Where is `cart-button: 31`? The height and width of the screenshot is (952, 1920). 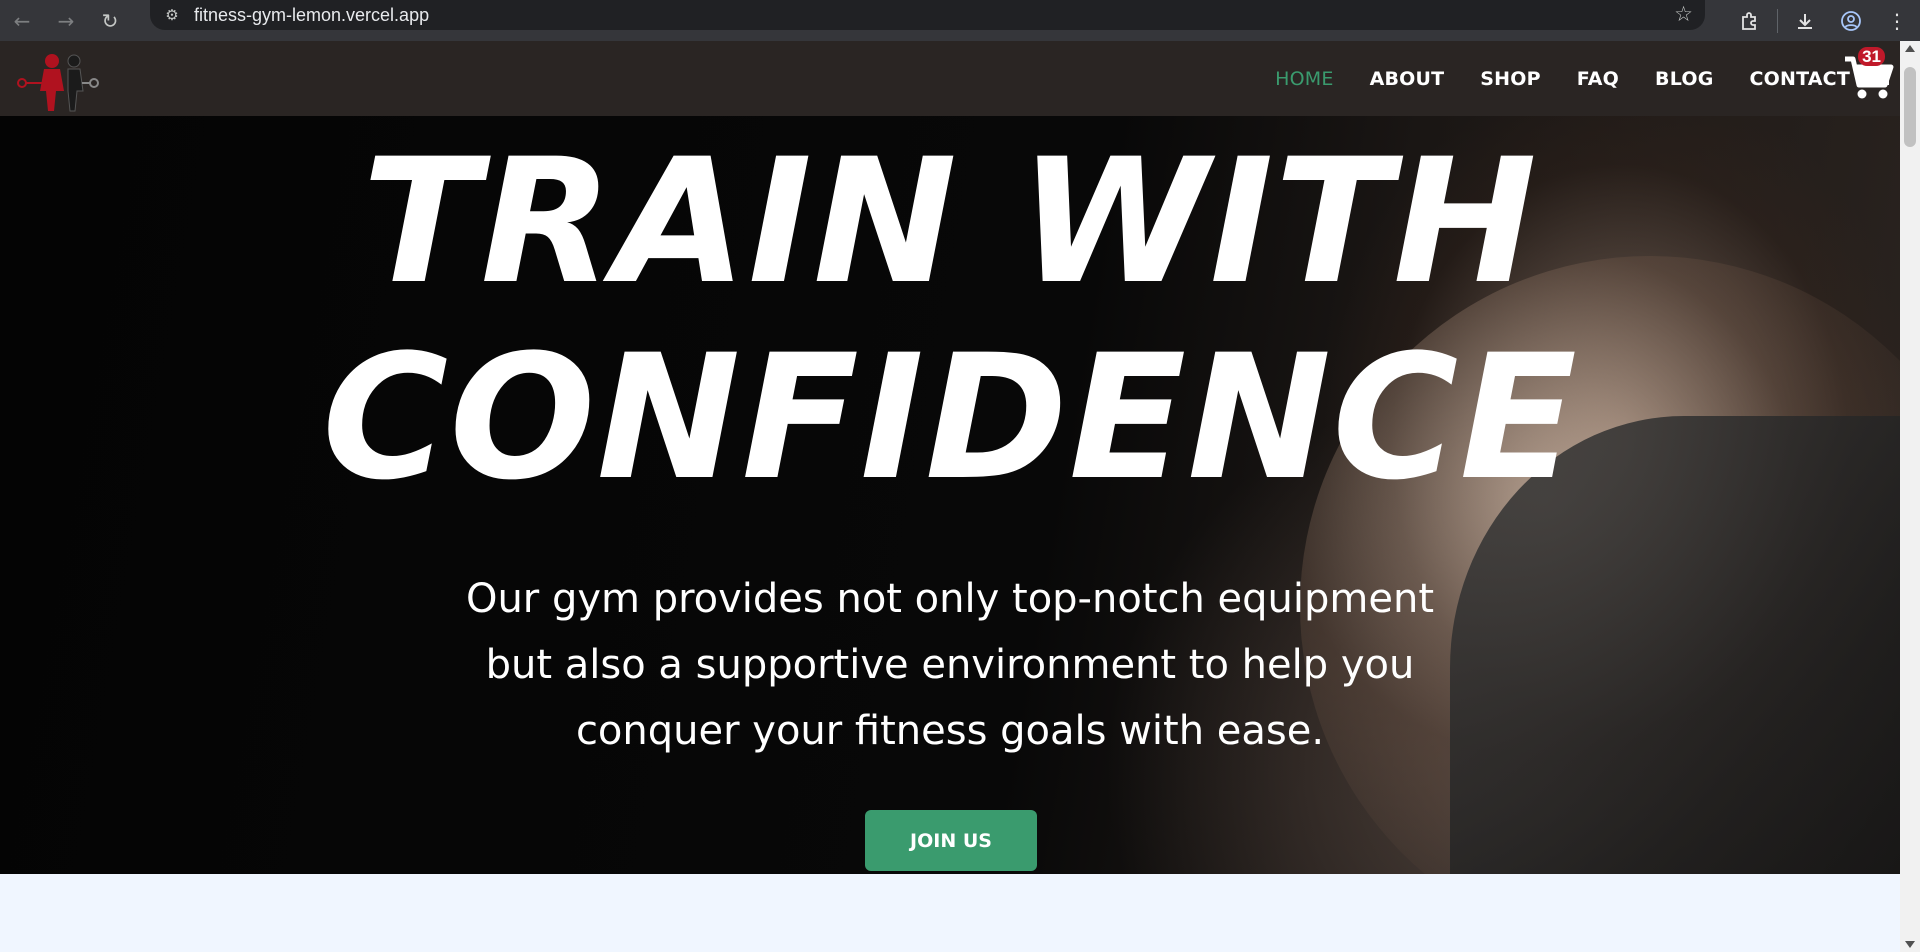
cart-button: 31 is located at coordinates (1869, 75).